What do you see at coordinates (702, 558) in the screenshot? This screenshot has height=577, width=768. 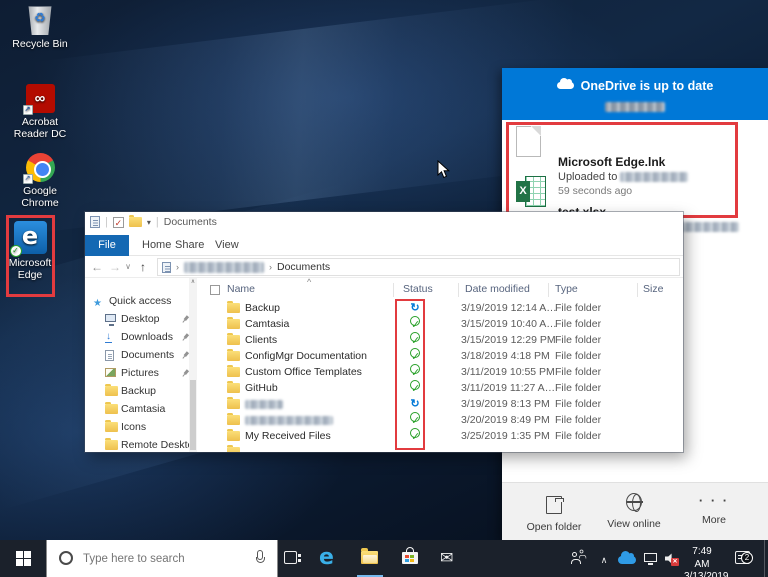 I see `clock-time: 7:49 AM` at bounding box center [702, 558].